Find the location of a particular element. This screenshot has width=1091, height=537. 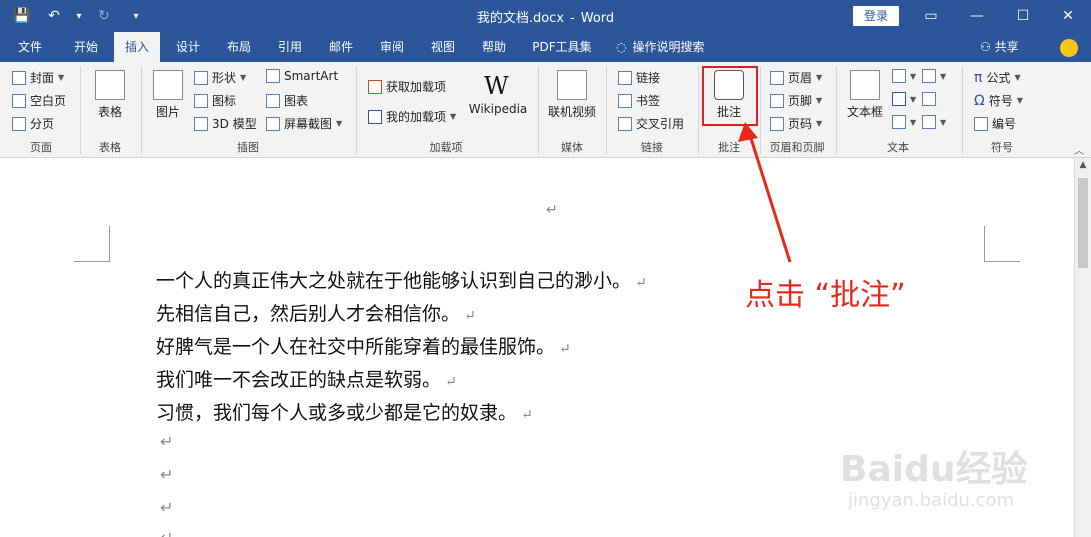

footer-button: 页脚 ▼ is located at coordinates (796, 100).